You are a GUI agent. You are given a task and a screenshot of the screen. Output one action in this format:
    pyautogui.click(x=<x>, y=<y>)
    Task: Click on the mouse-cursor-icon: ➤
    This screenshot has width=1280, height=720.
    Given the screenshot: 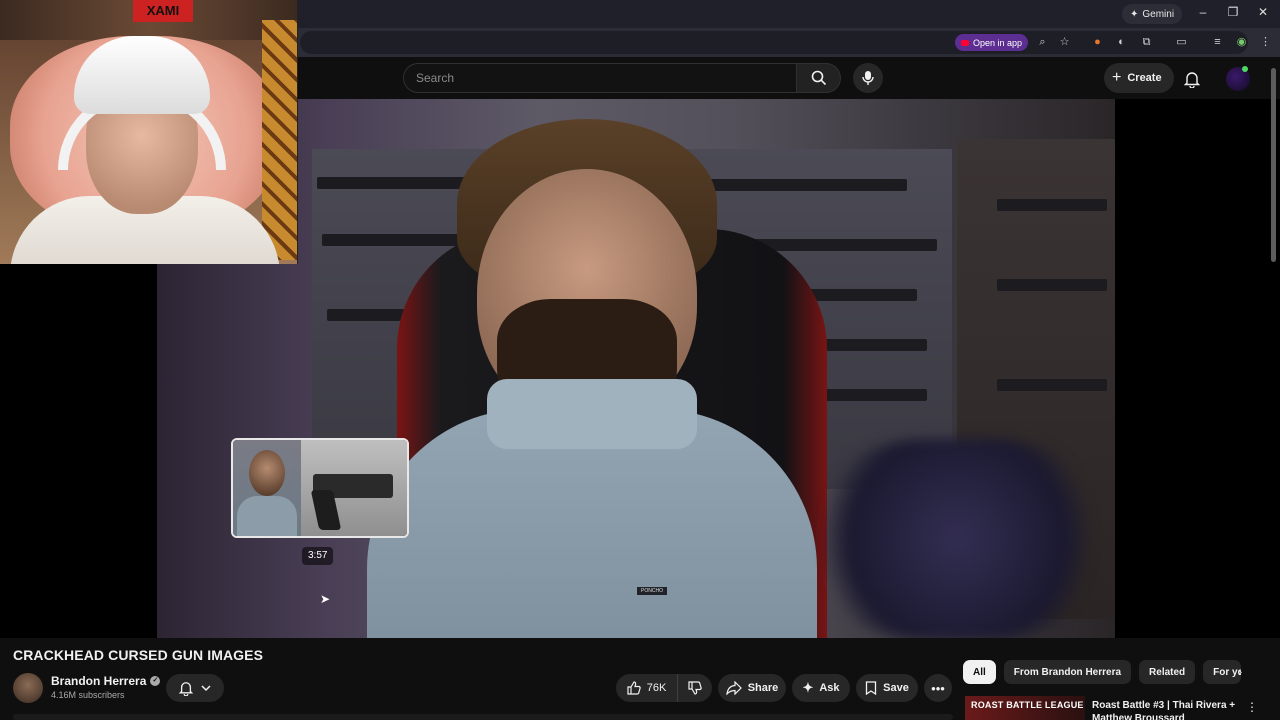 What is the action you would take?
    pyautogui.click(x=325, y=599)
    